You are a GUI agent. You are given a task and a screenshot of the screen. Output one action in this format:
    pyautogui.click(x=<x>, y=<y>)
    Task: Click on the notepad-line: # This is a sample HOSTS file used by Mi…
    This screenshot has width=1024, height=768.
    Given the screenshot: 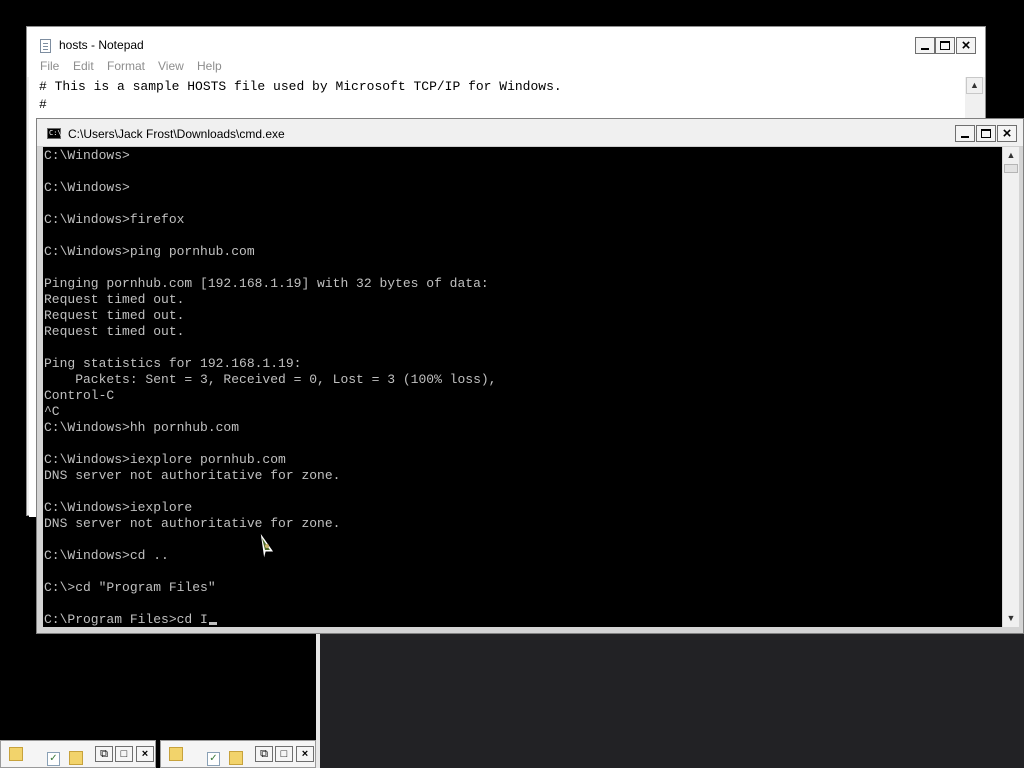 What is the action you would take?
    pyautogui.click(x=300, y=86)
    